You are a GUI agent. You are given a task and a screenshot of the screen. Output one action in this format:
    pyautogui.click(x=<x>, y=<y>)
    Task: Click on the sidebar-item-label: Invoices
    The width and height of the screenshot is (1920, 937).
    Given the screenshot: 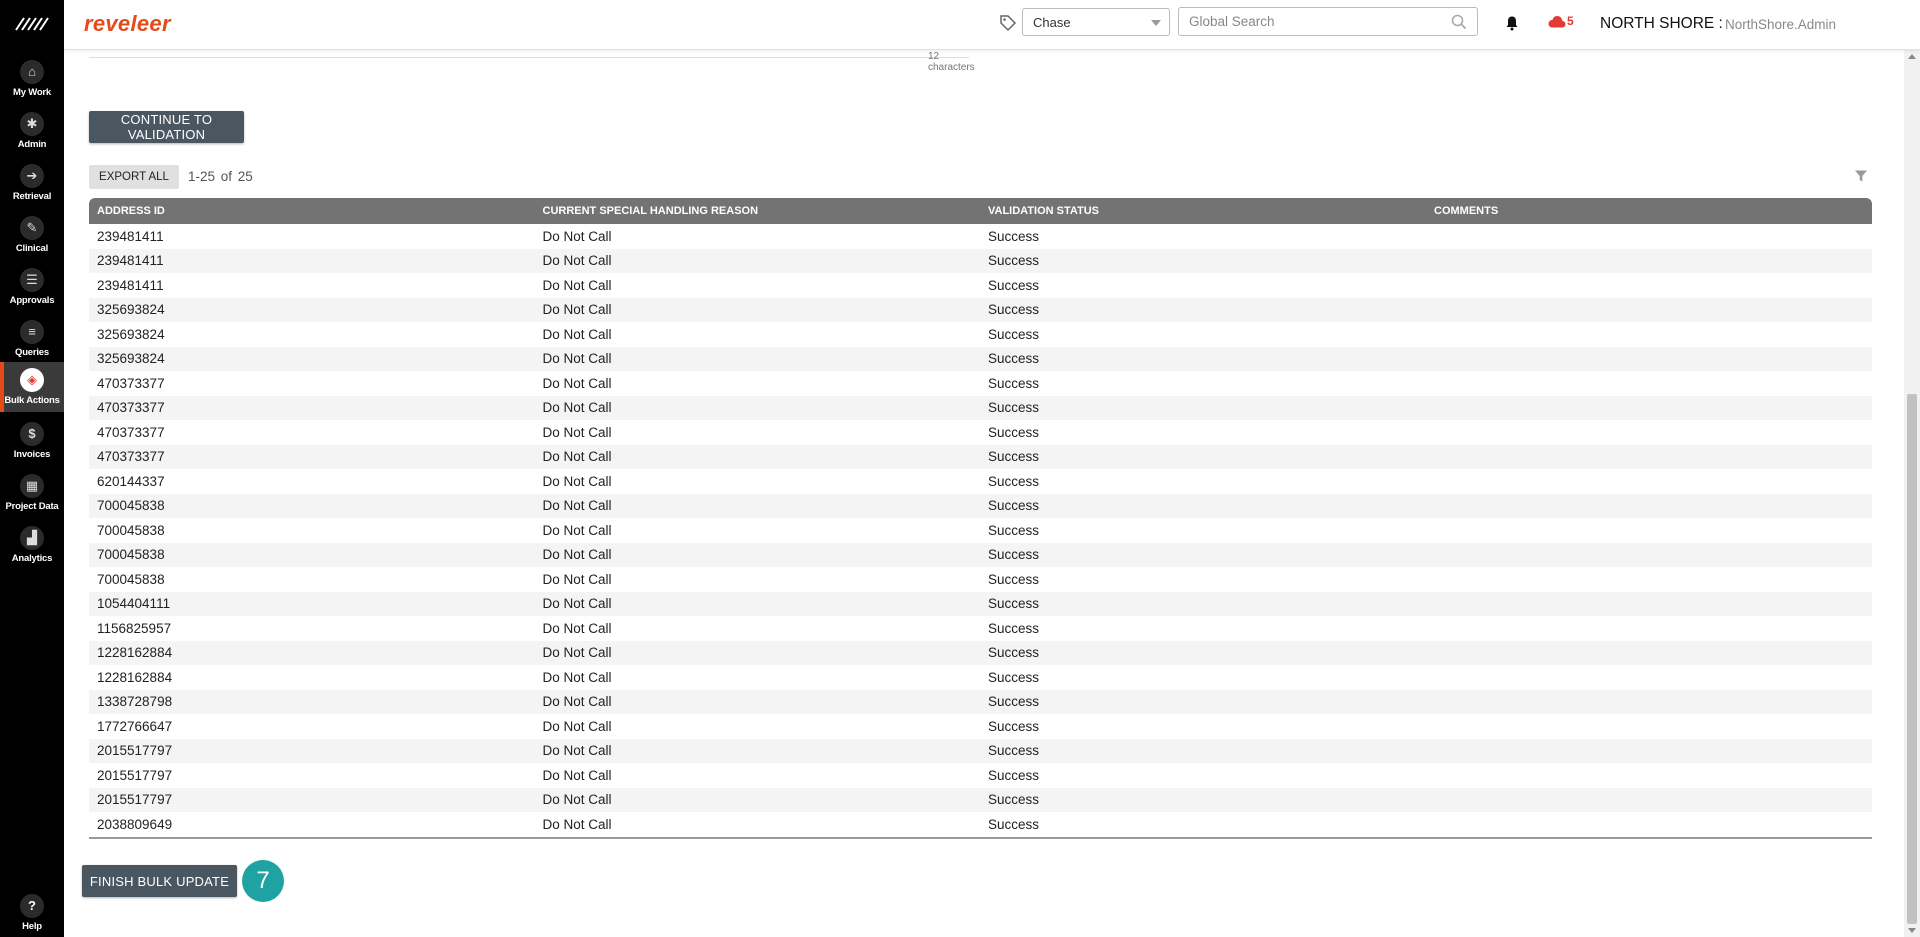 What is the action you would take?
    pyautogui.click(x=32, y=454)
    